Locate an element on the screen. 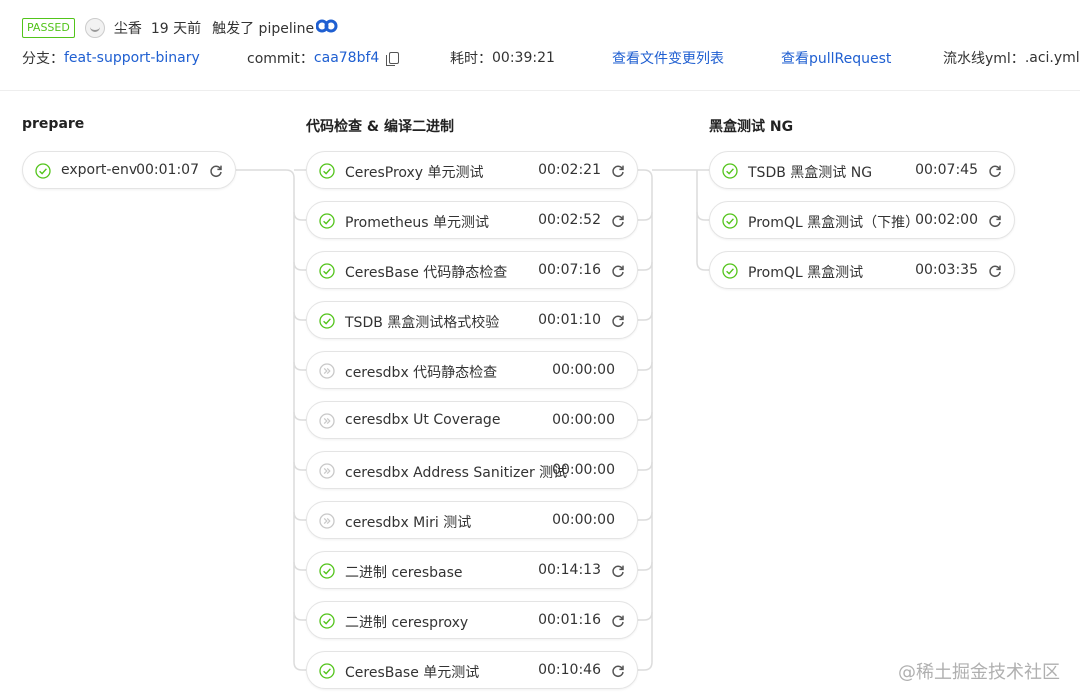 This screenshot has width=1080, height=699. job-item: CeresBase 单元测试 00:10:46 is located at coordinates (472, 670).